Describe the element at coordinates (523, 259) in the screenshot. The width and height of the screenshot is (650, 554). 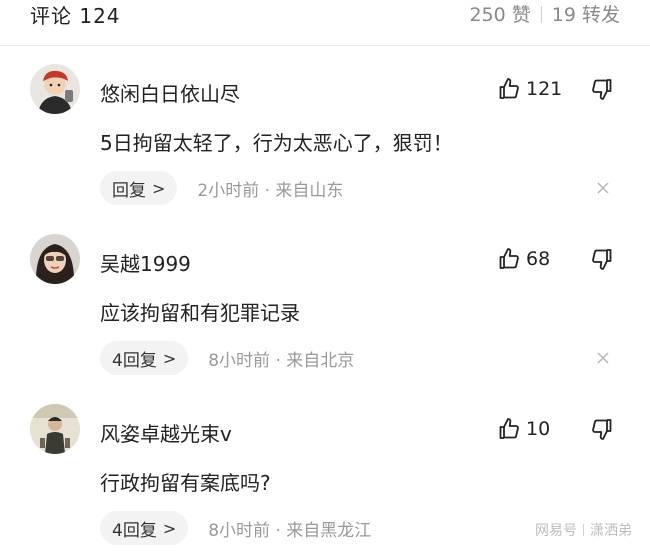
I see `like-button: 68` at that location.